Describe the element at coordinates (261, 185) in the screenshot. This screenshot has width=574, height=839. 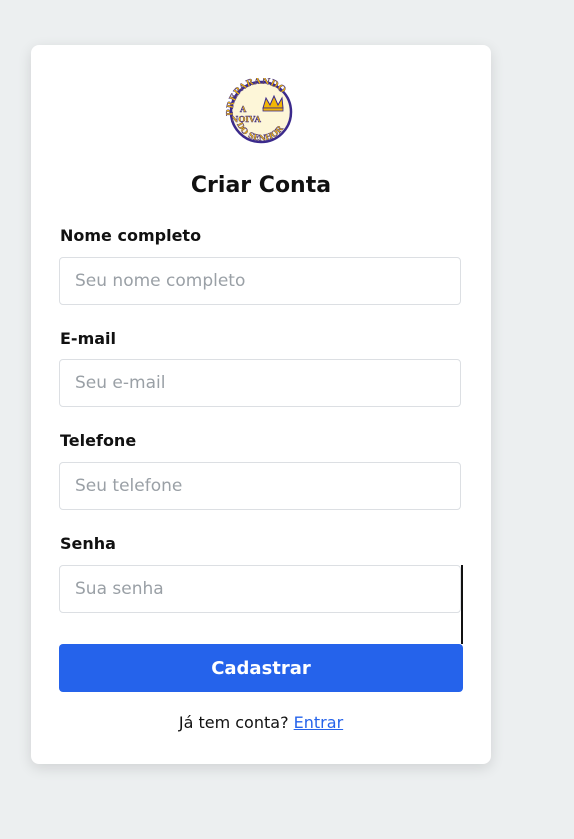
I see `page-title: Criar Conta` at that location.